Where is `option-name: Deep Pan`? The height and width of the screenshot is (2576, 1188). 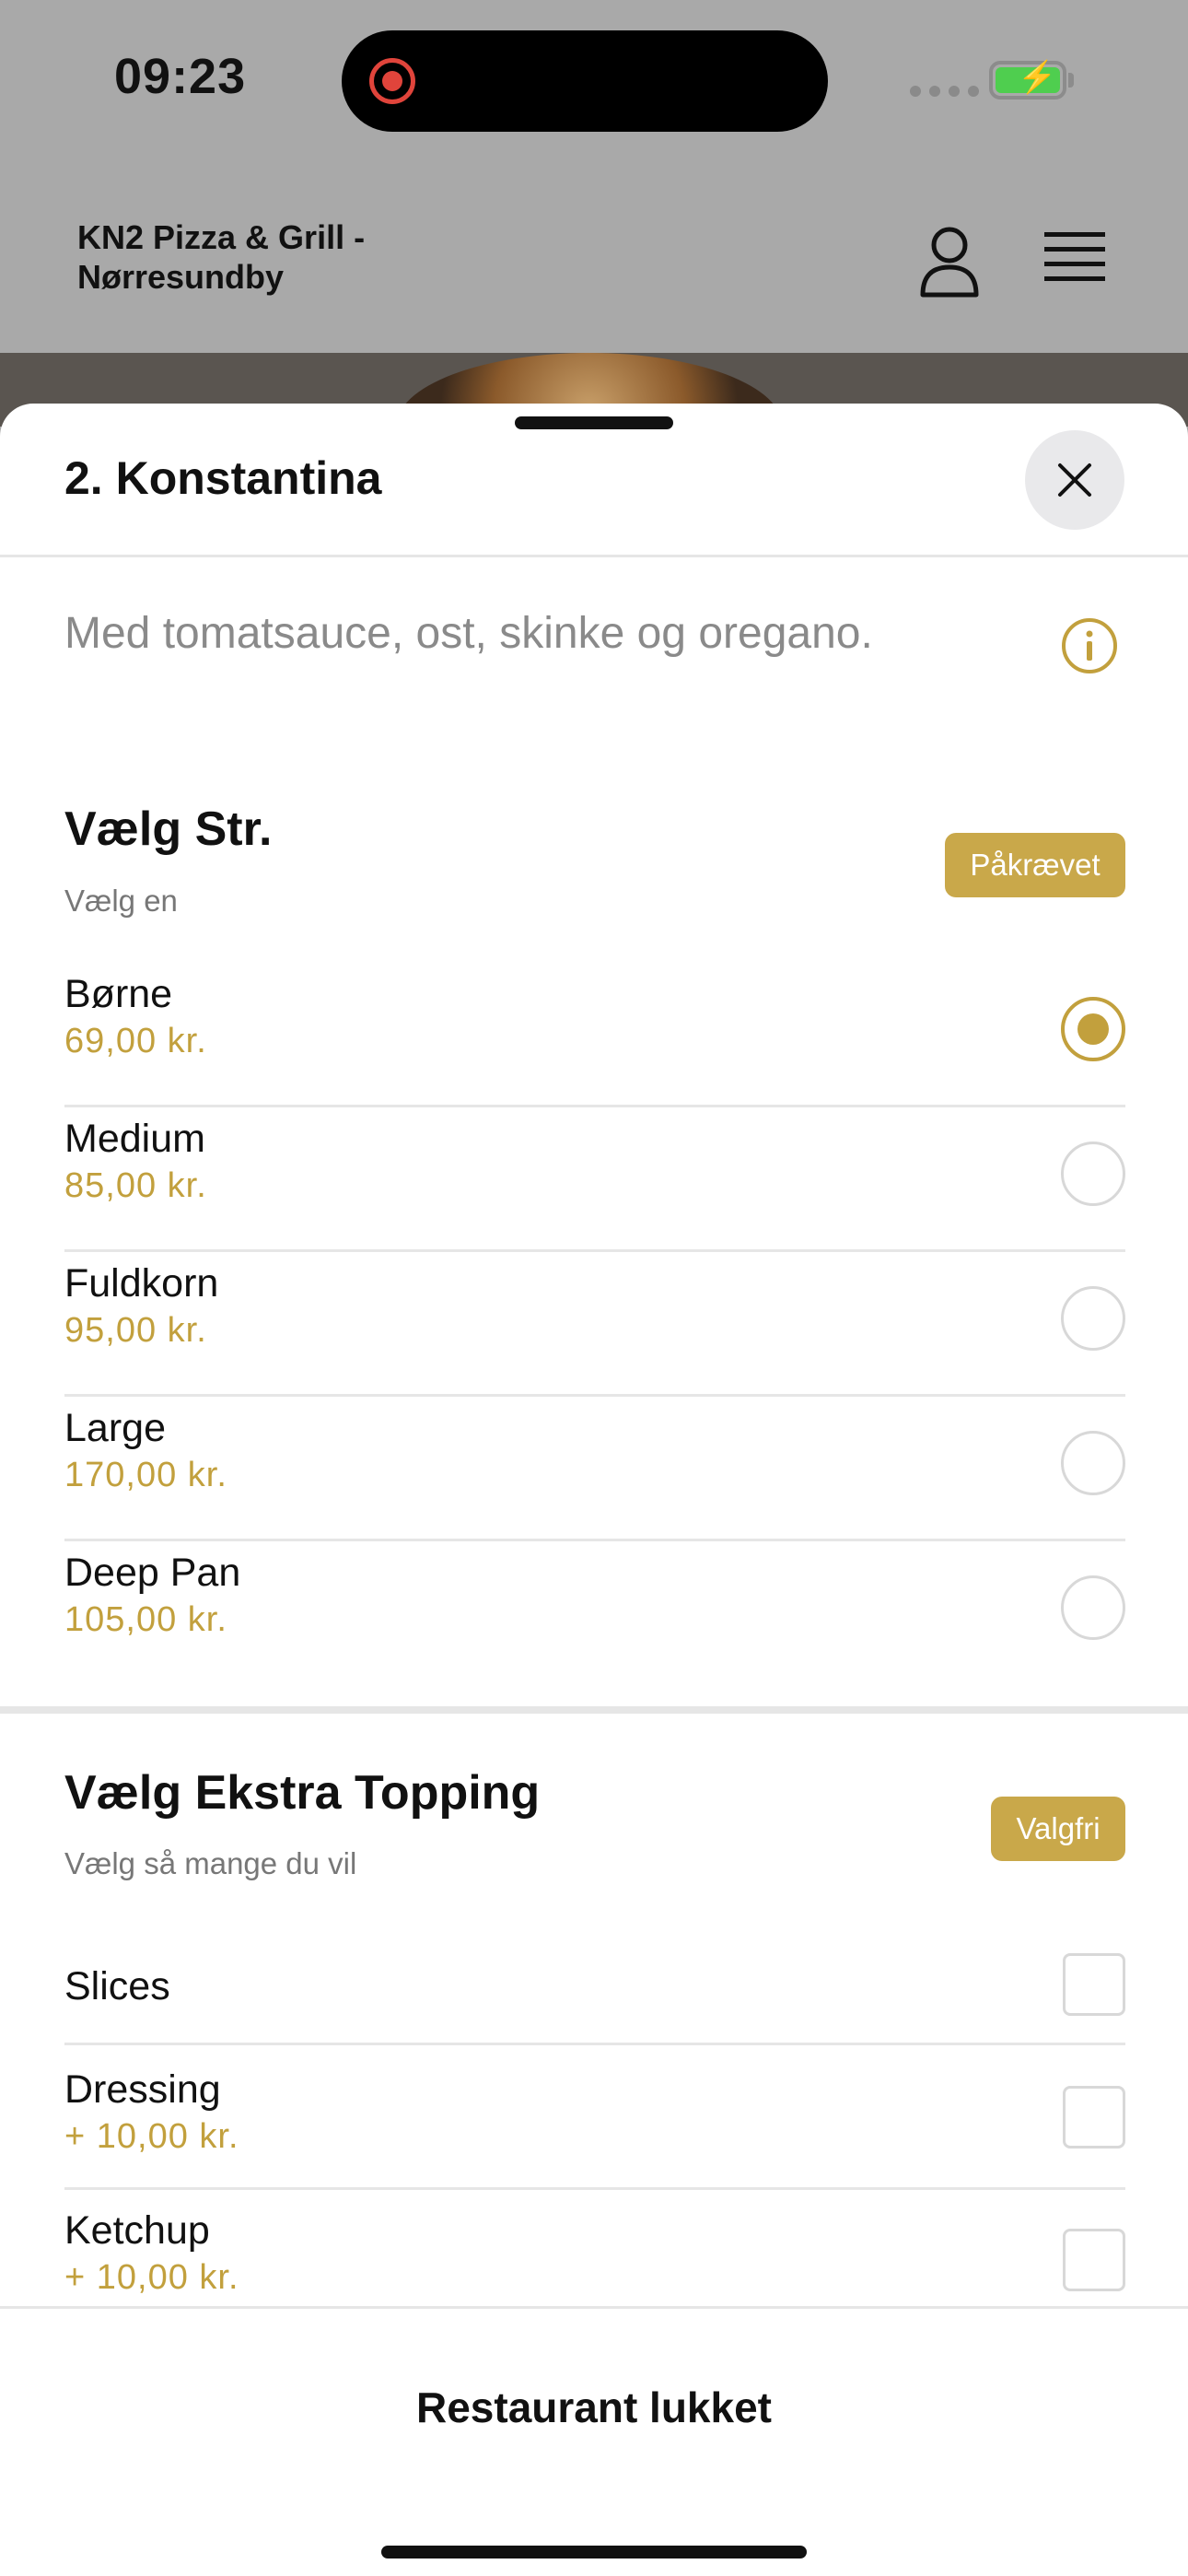 option-name: Deep Pan is located at coordinates (152, 1573).